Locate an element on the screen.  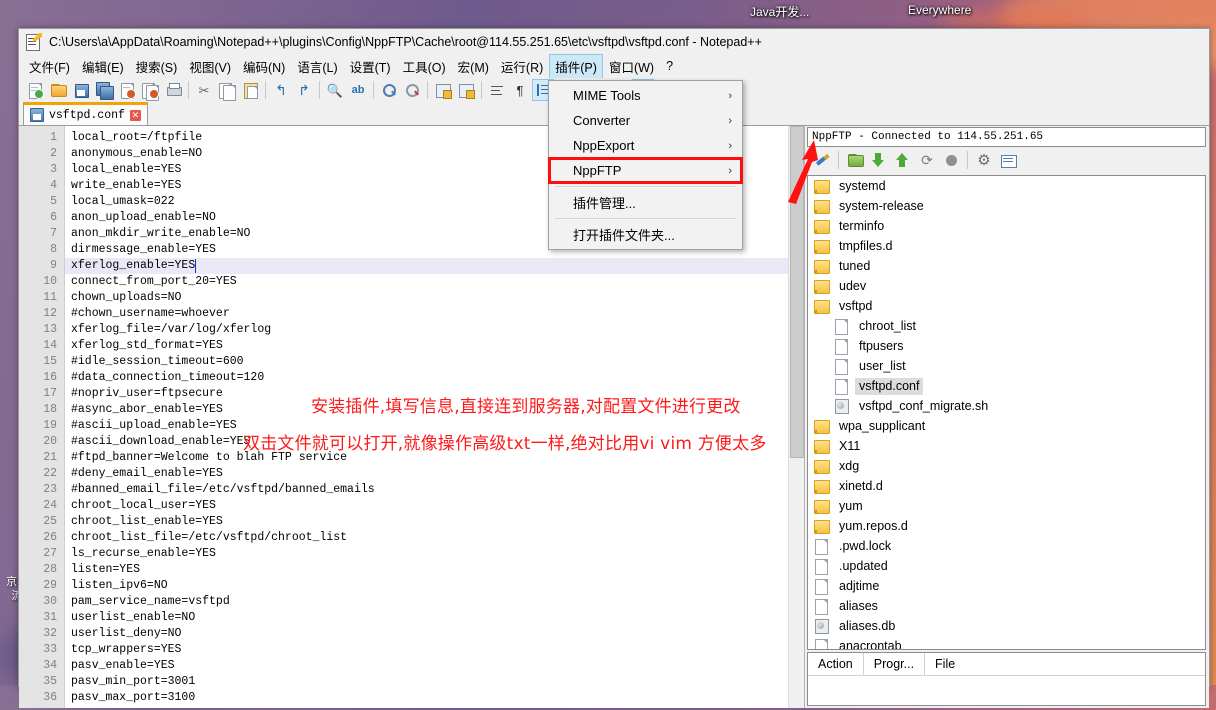
queue-column-file: File is located at coordinates (1065, 664).